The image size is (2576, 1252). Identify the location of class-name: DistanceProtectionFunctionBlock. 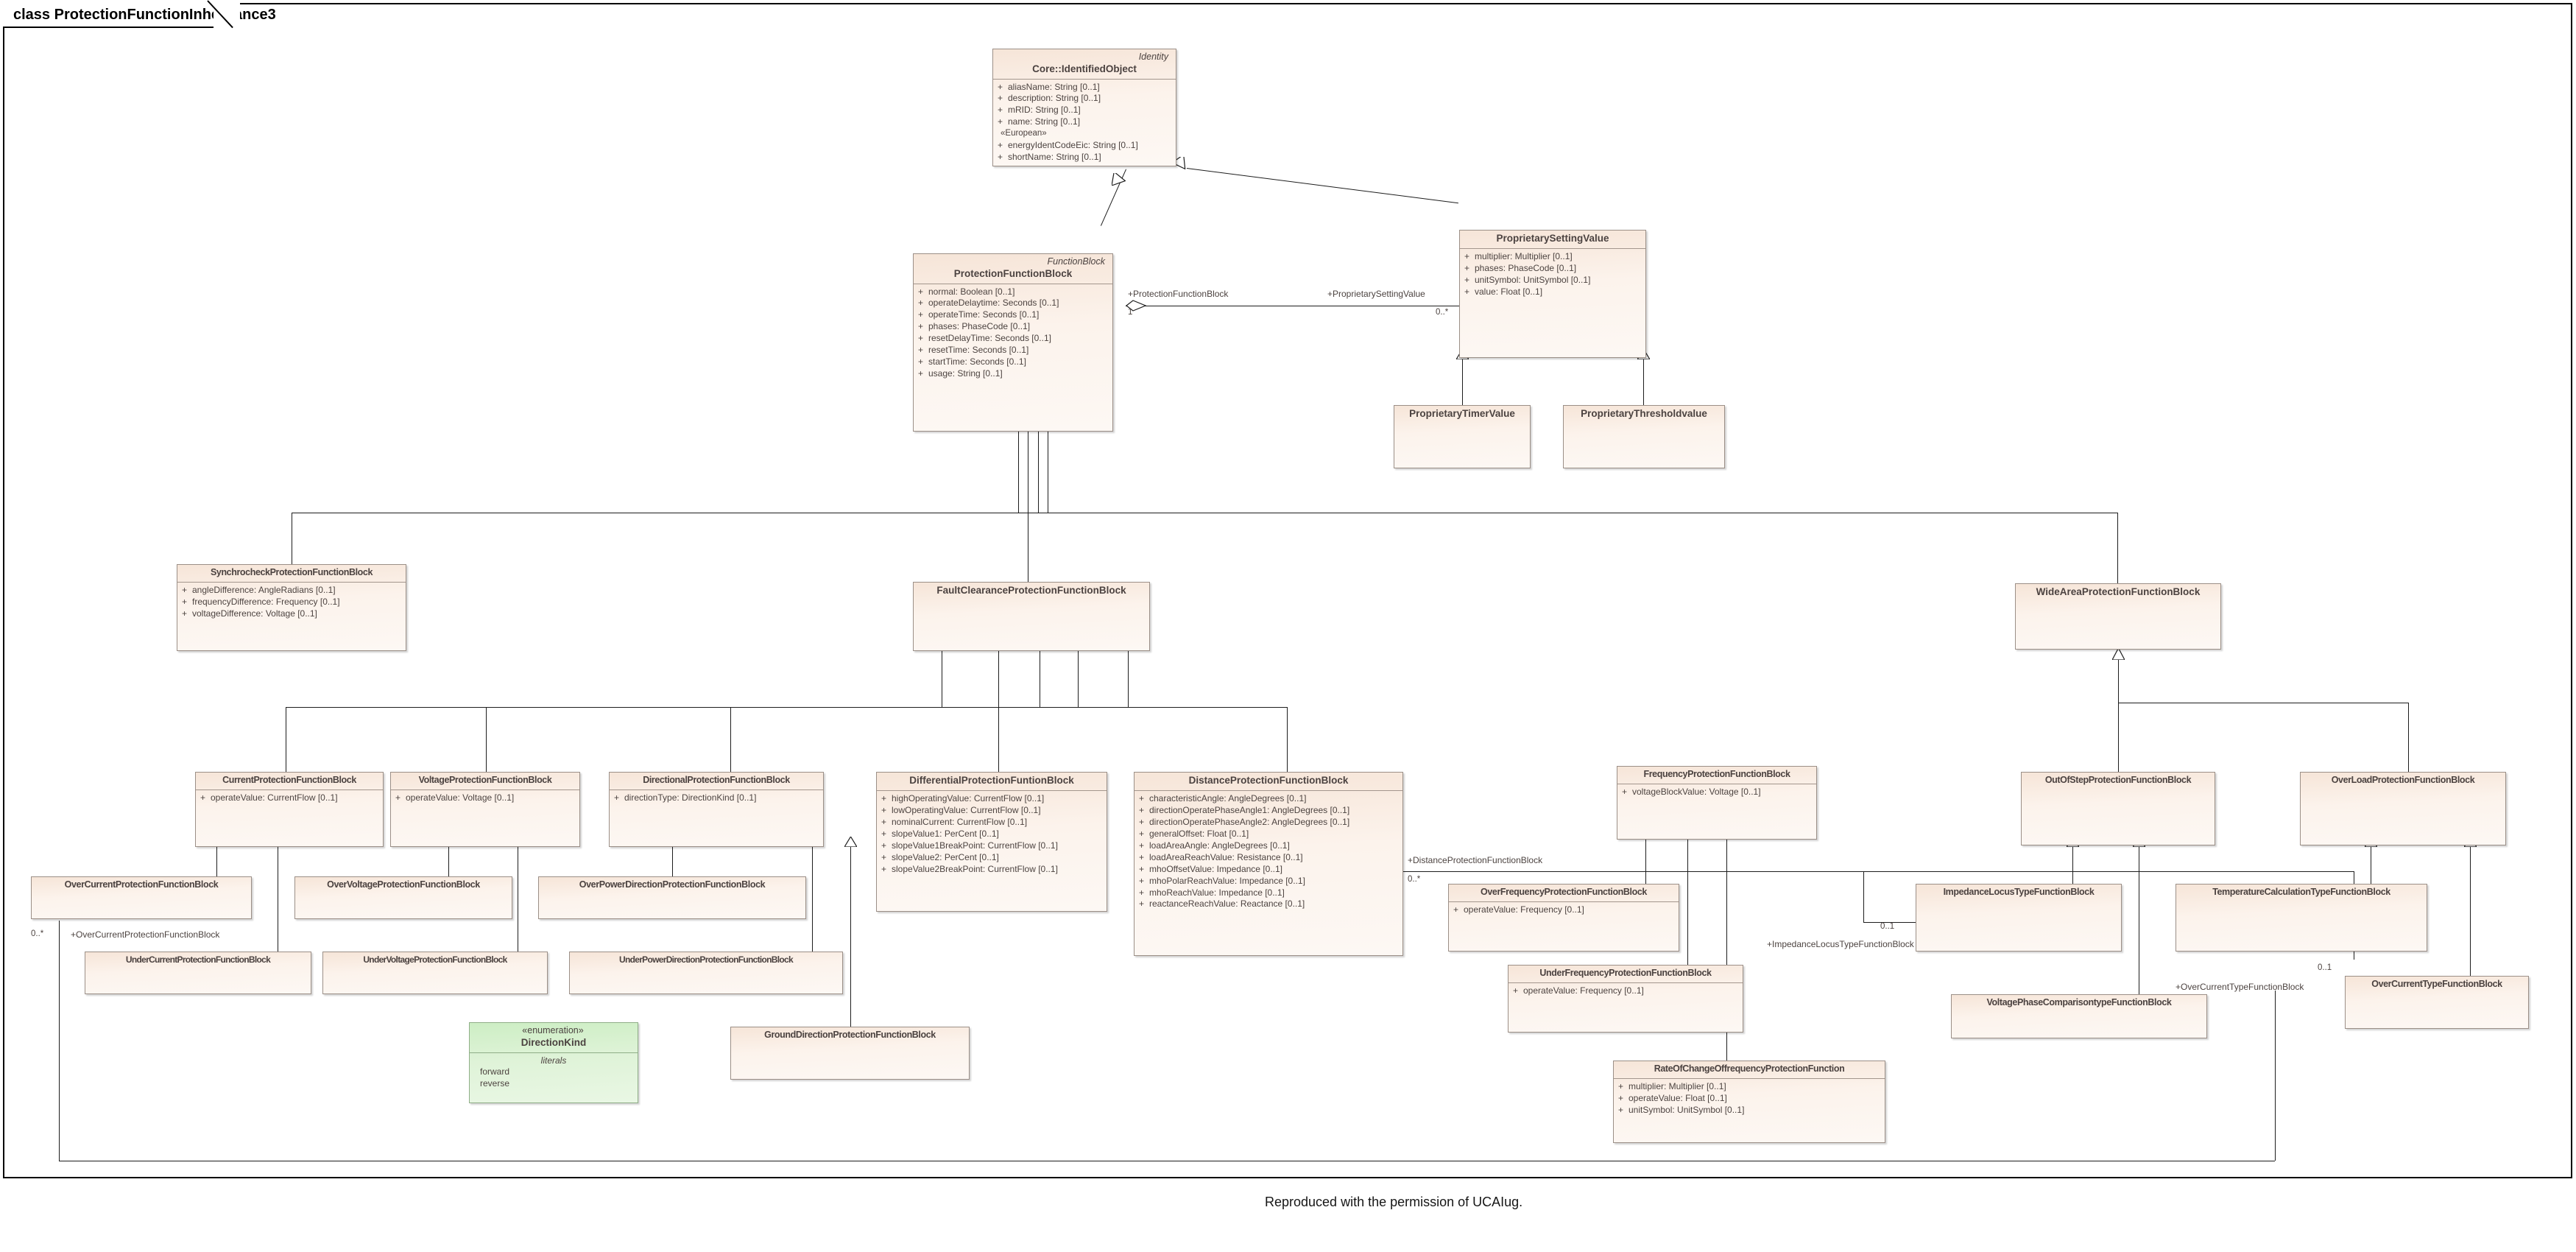
(1268, 780).